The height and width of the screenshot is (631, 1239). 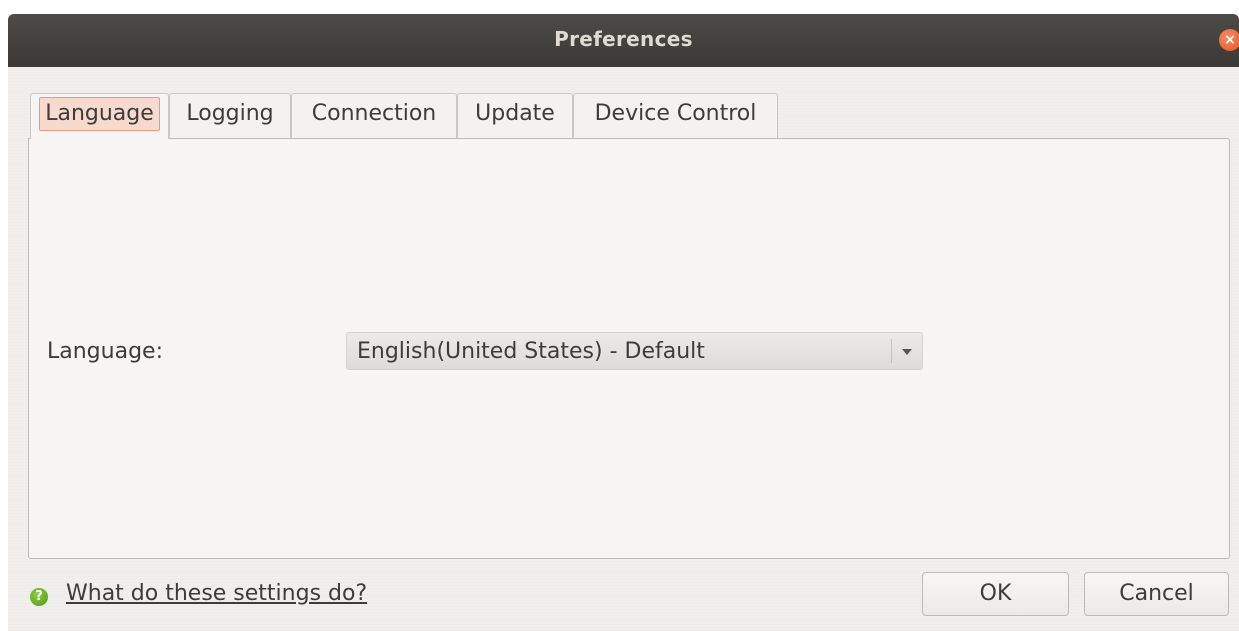 I want to click on tab-connection-label: Connection, so click(x=374, y=113).